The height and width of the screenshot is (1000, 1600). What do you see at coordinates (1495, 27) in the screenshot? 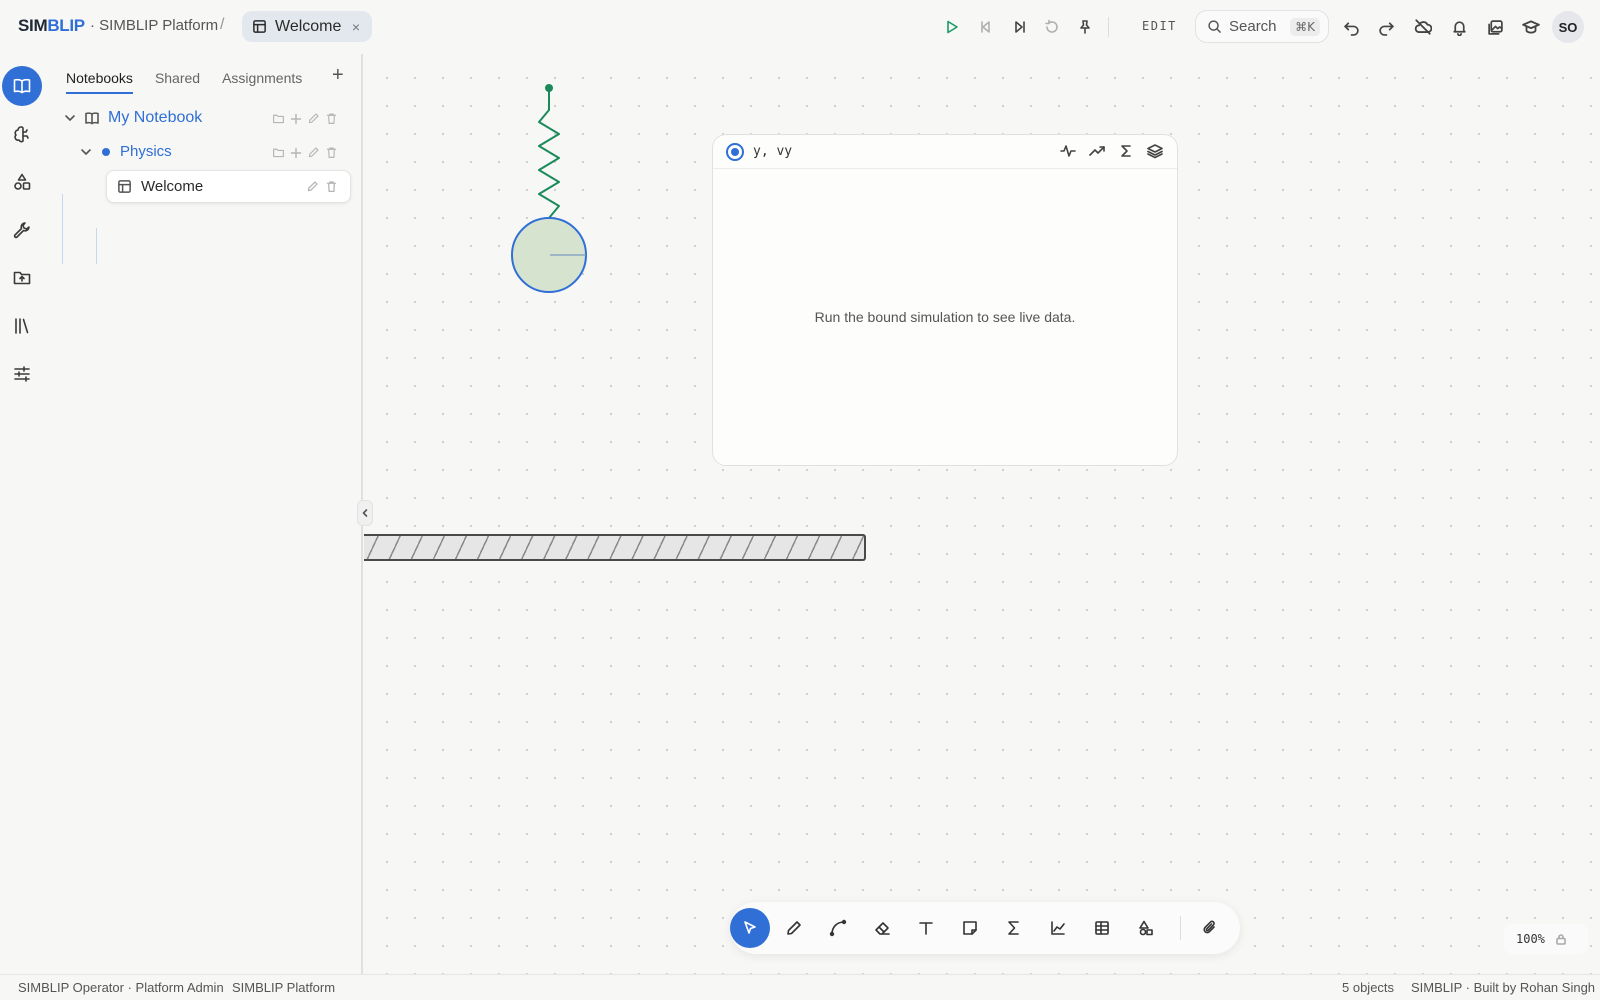
I see `gallery-icon` at bounding box center [1495, 27].